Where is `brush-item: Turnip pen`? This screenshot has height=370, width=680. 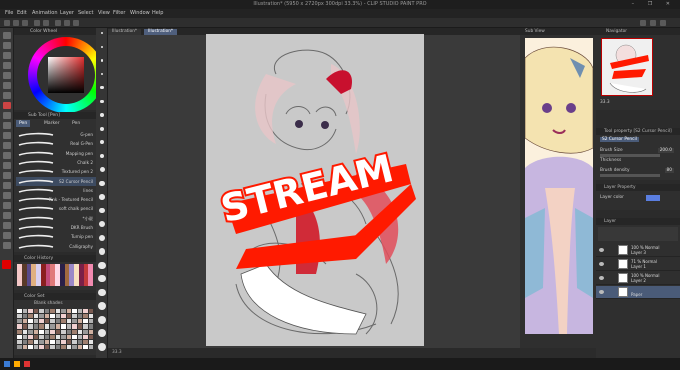
brush-item: Turnip pen is located at coordinates (56, 236).